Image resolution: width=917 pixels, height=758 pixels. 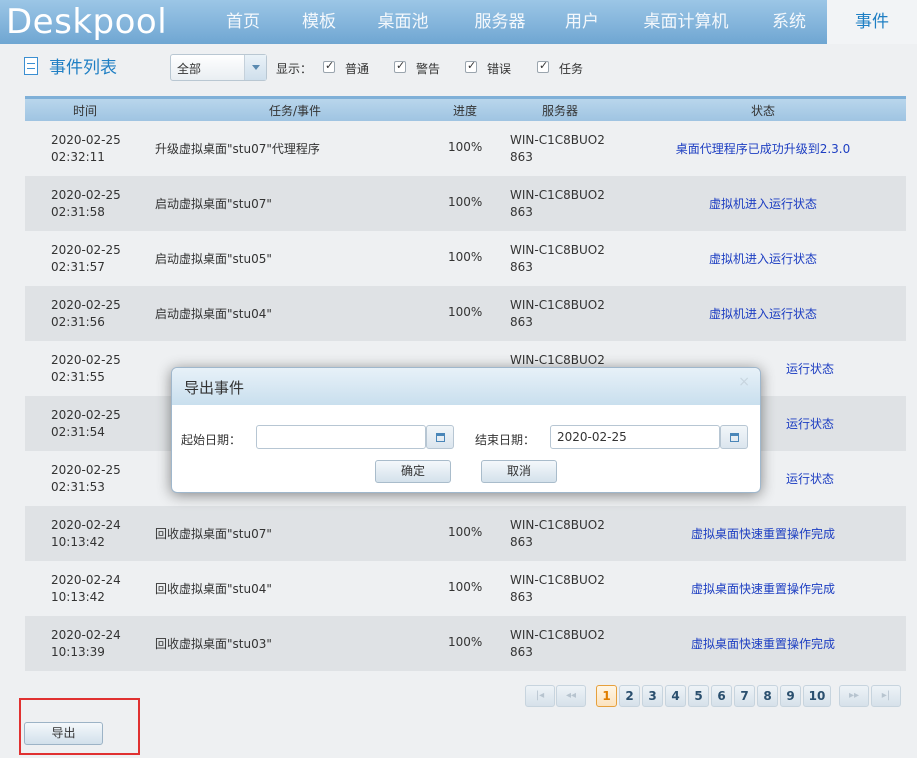 I want to click on row-time: 2020-02-25 02:31:53, so click(x=86, y=478).